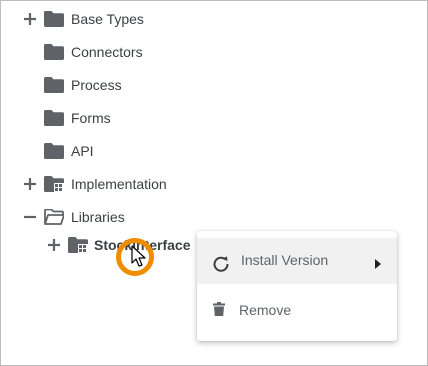  I want to click on collapse-minus-icon, so click(30, 217).